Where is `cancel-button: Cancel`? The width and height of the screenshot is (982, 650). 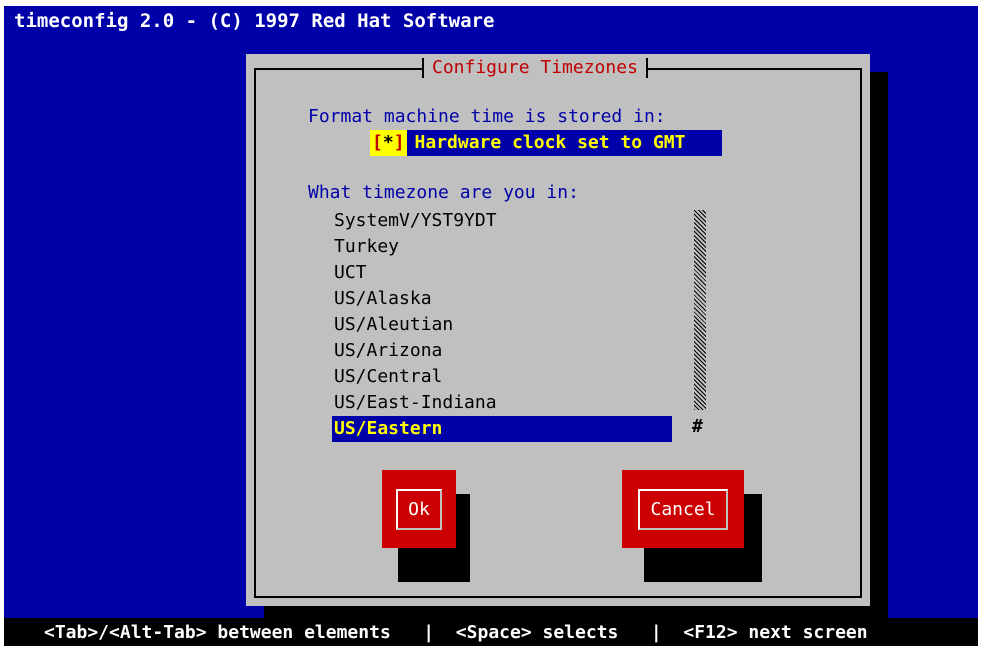
cancel-button: Cancel is located at coordinates (683, 509).